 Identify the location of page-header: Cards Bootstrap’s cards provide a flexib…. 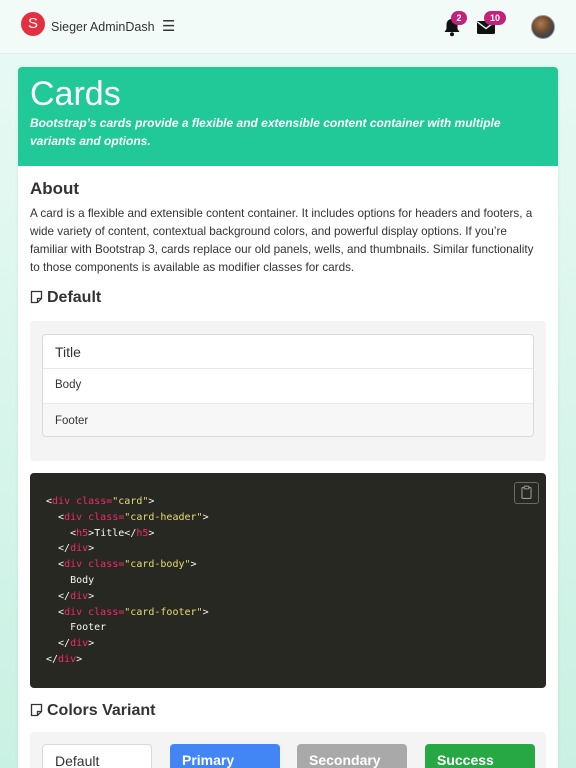
(288, 116).